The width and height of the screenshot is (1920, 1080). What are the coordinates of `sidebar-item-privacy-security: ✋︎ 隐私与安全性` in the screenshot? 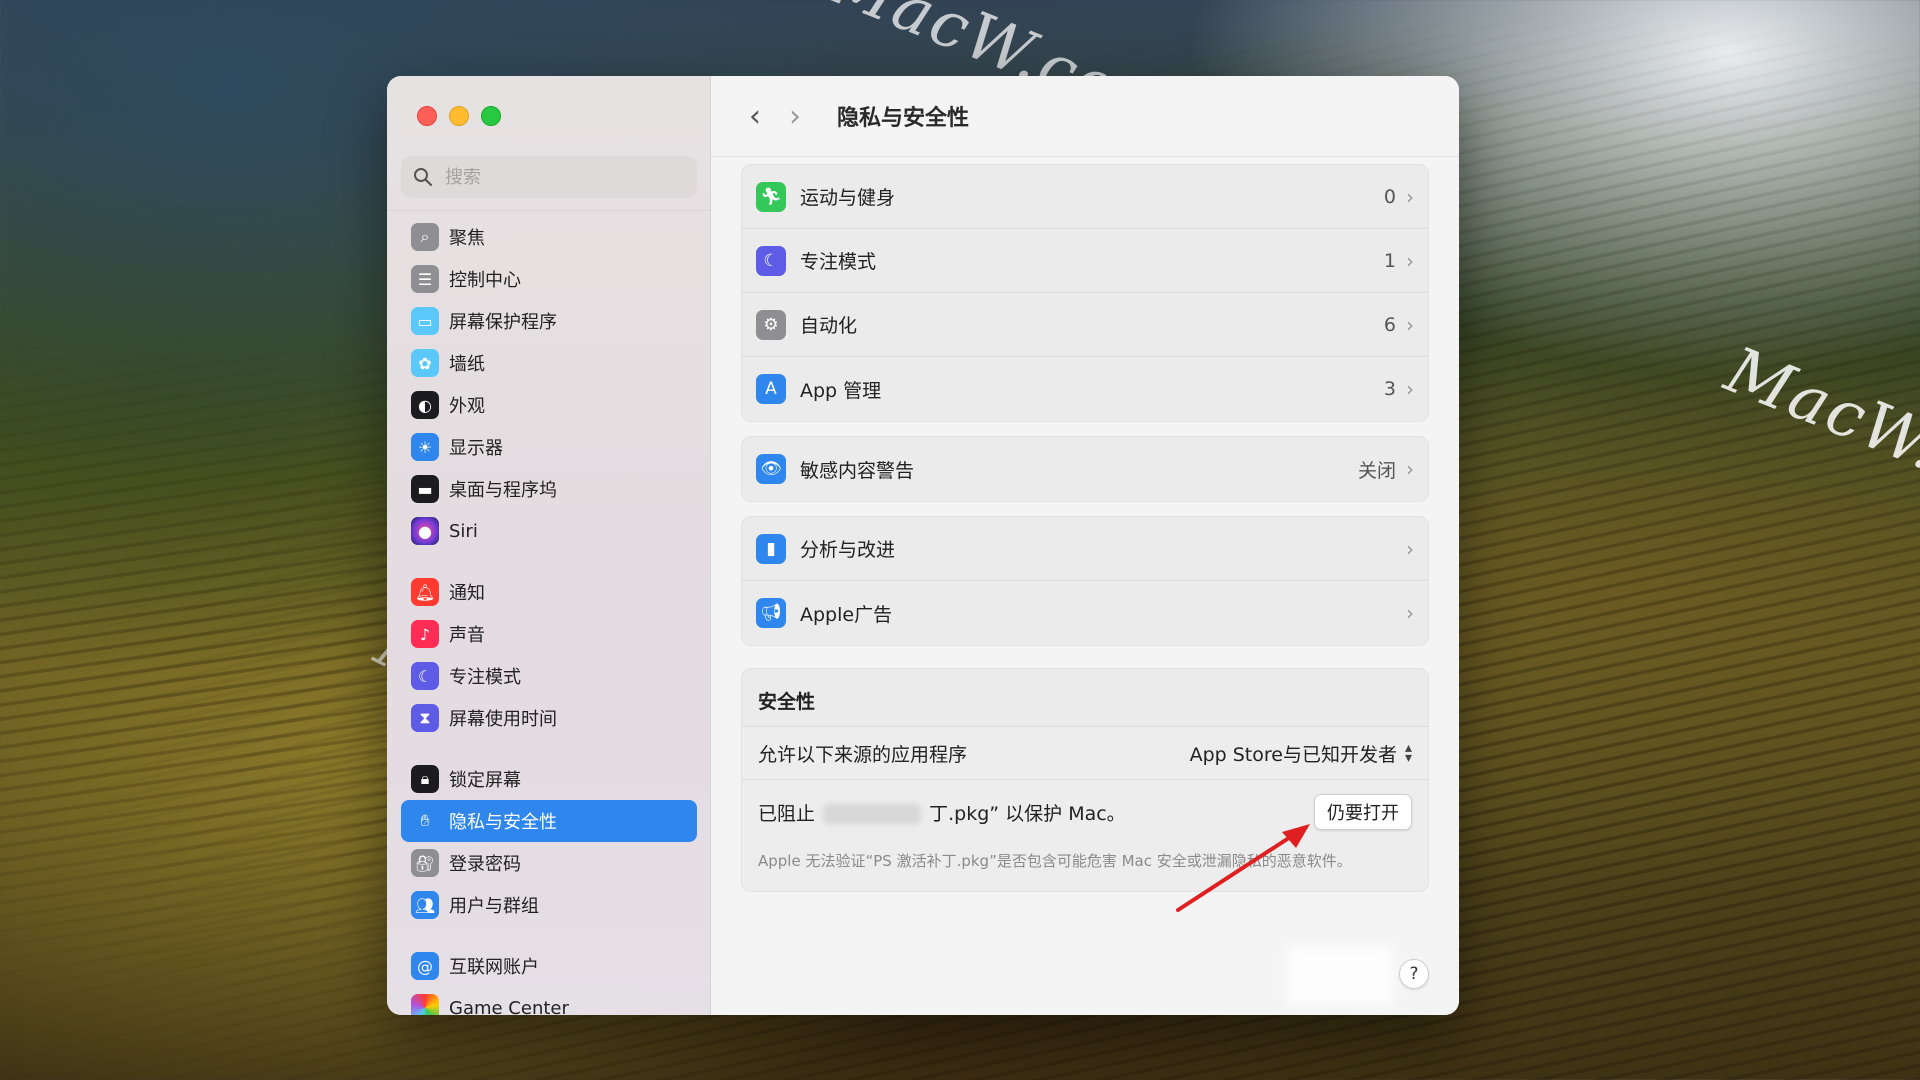 It's located at (549, 821).